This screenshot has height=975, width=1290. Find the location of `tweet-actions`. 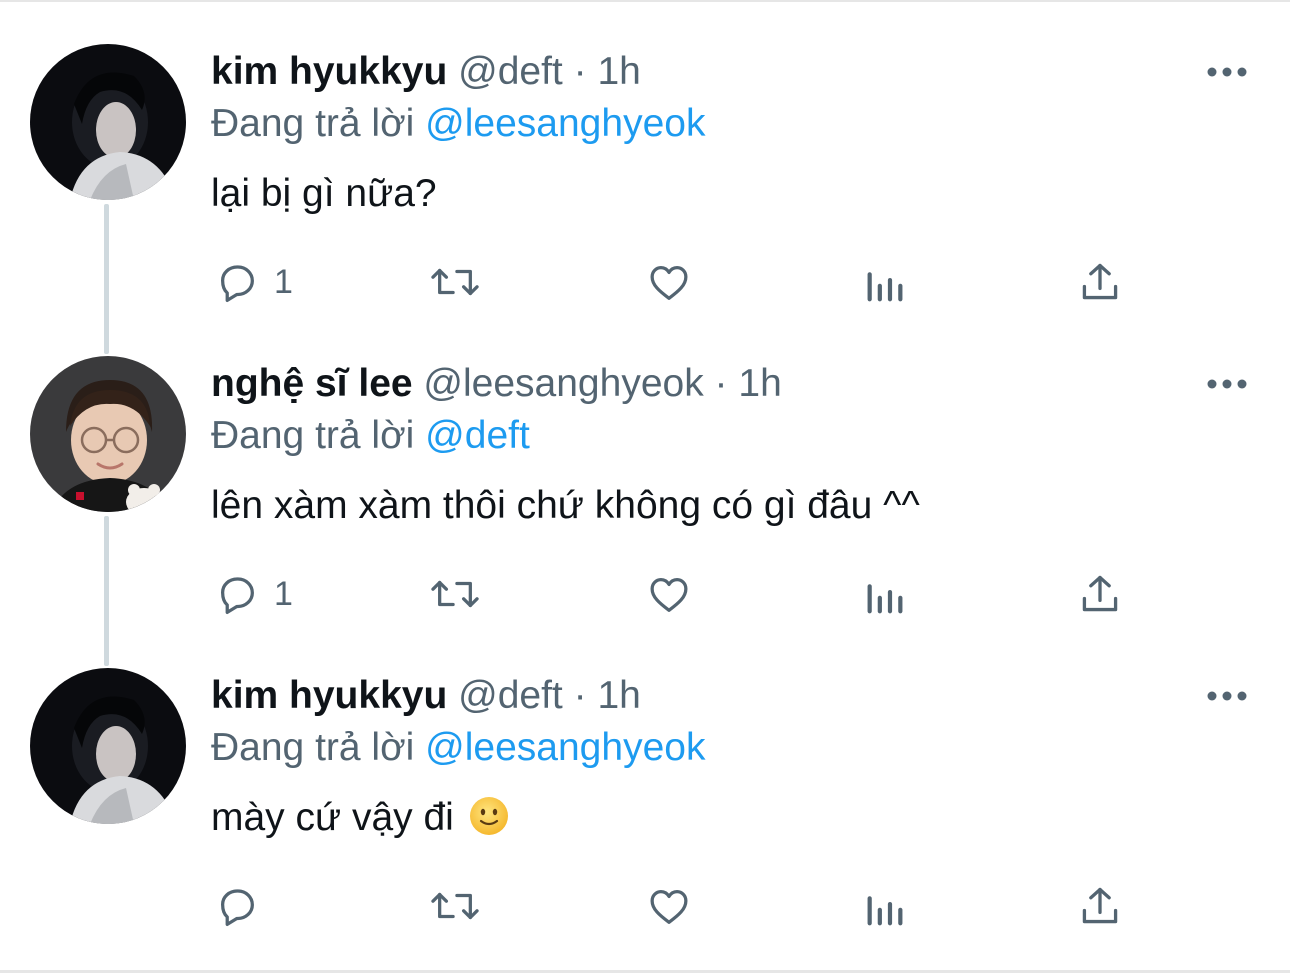

tweet-actions is located at coordinates (645, 906).